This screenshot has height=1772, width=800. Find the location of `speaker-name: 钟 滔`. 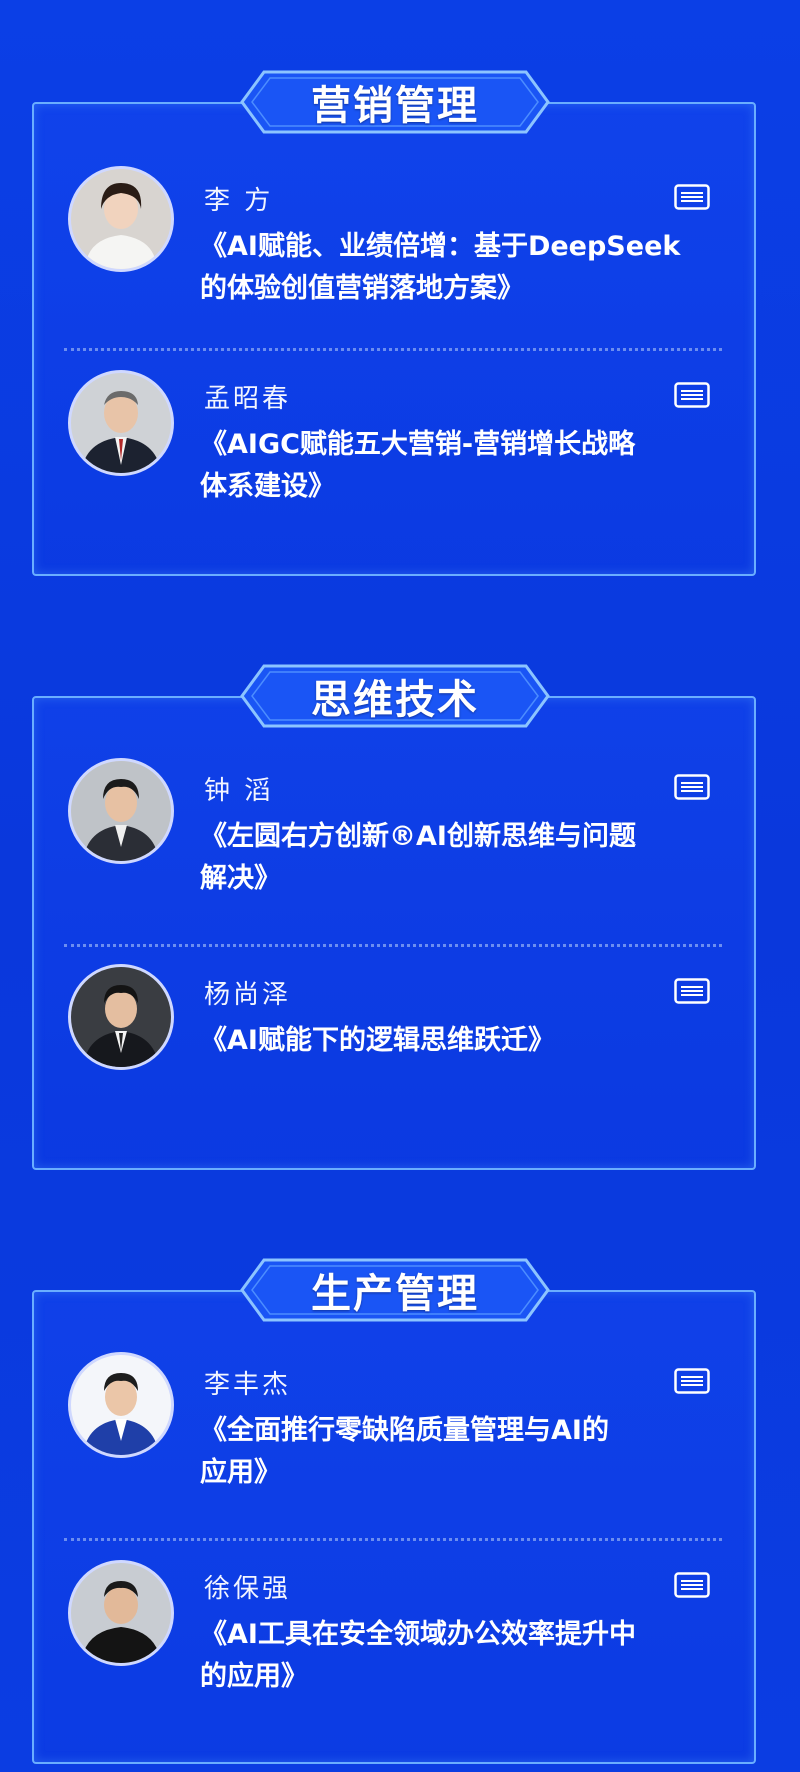

speaker-name: 钟 滔 is located at coordinates (239, 791).